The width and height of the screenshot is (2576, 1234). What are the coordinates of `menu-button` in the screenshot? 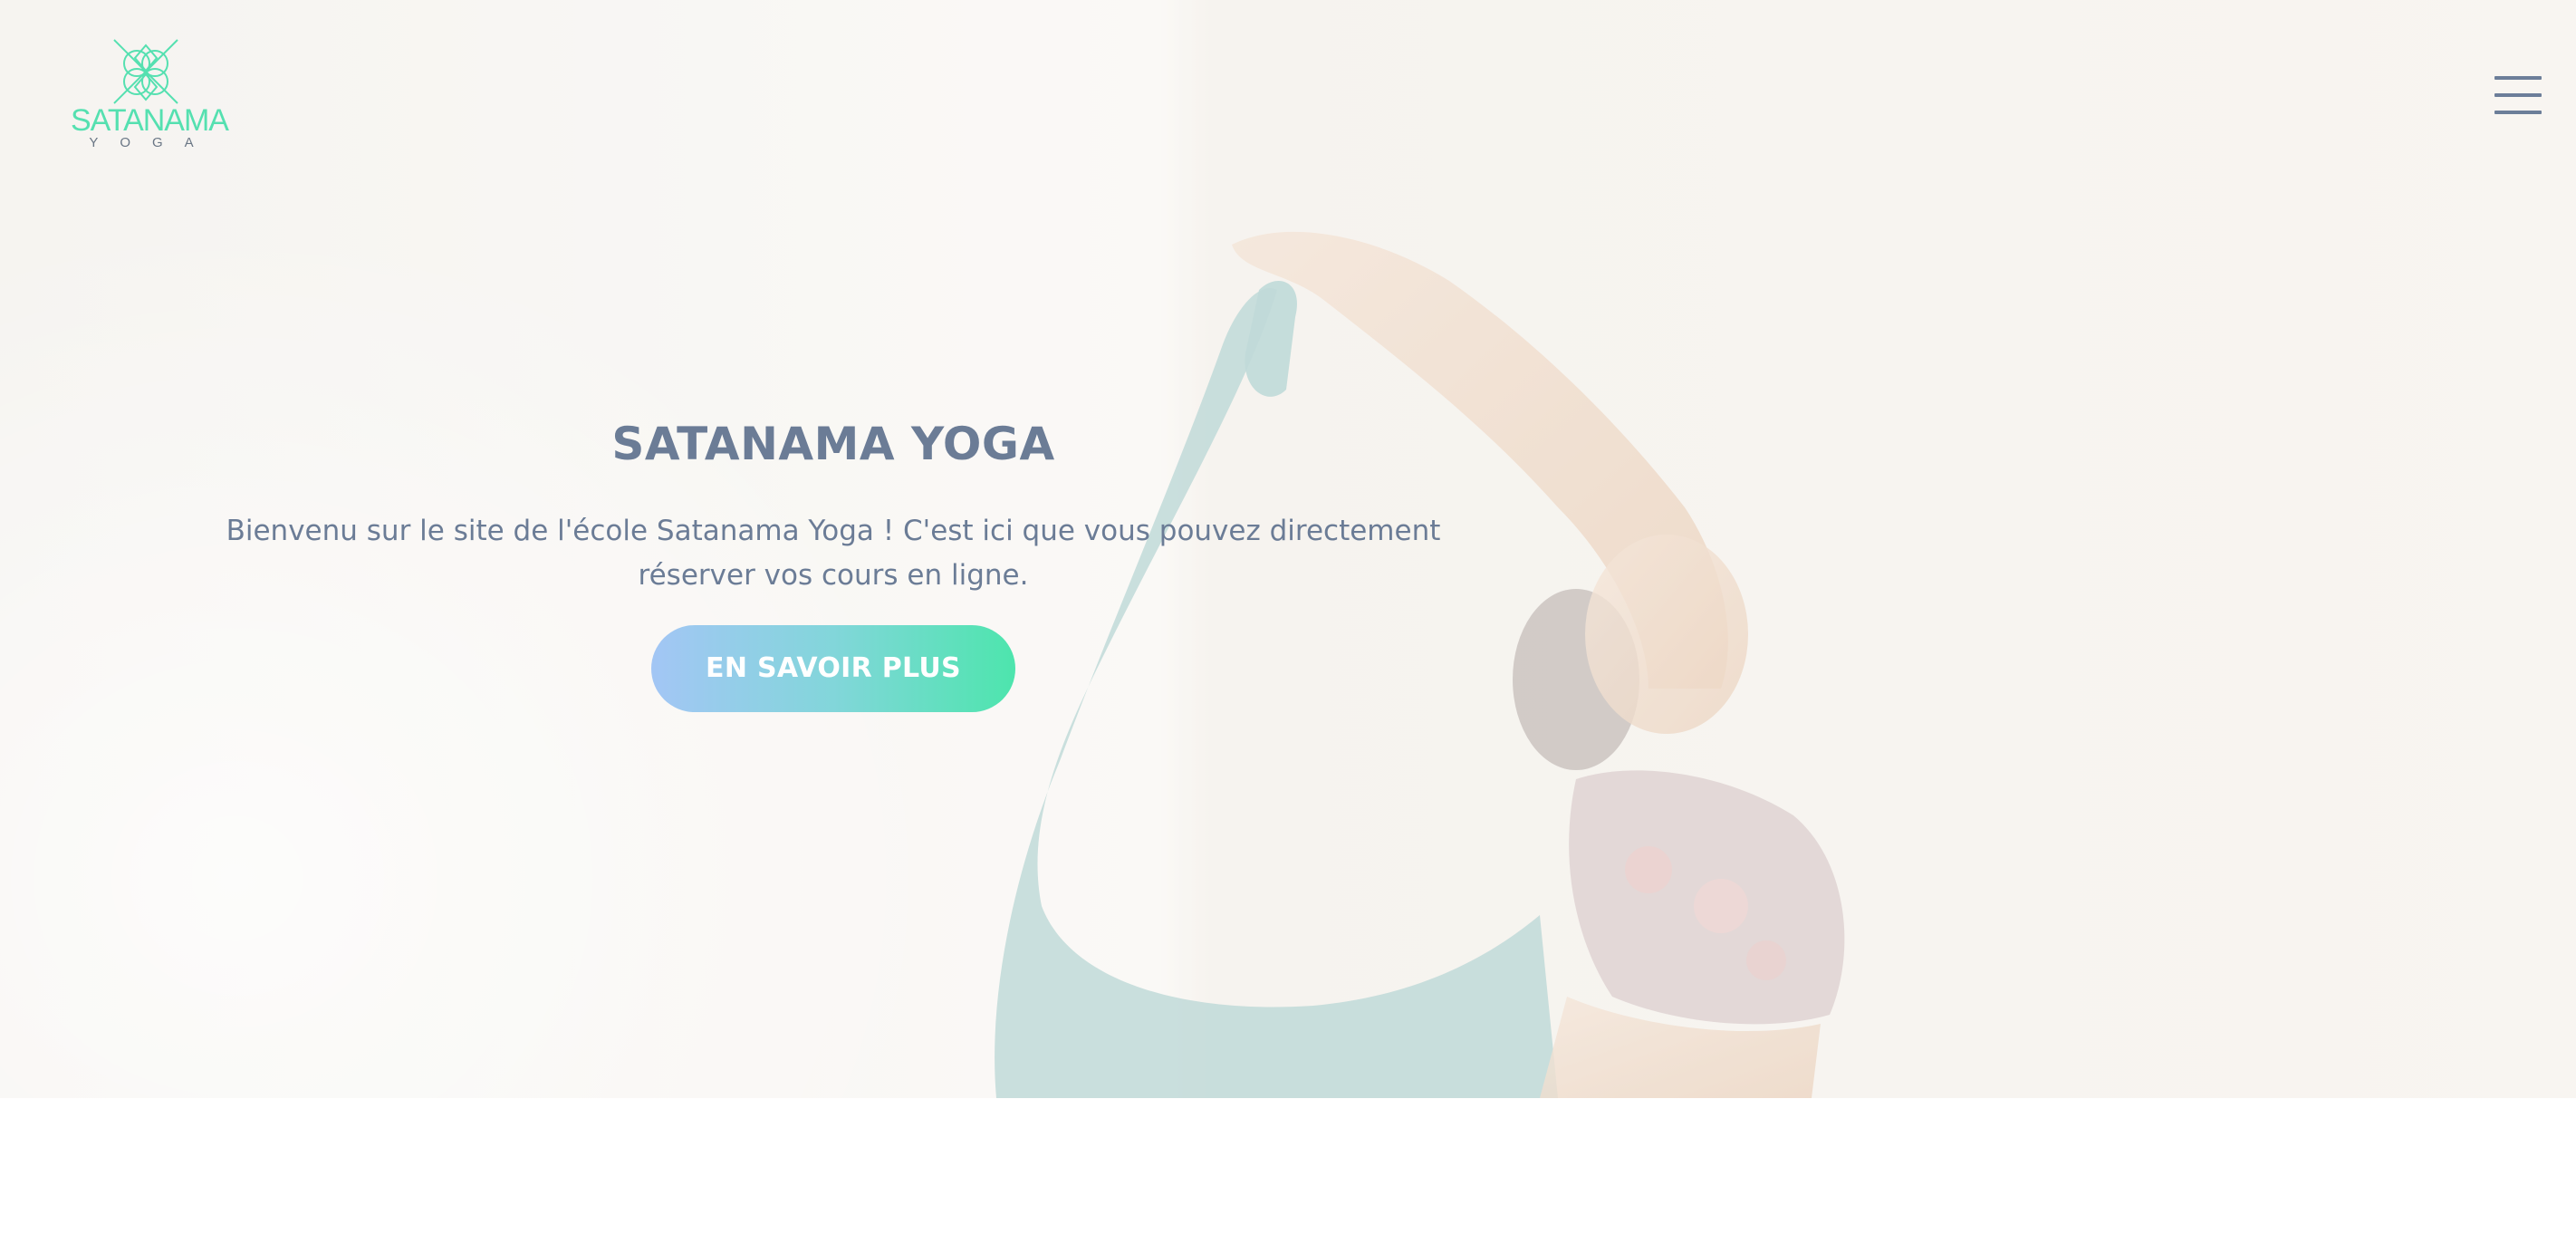 It's located at (2518, 95).